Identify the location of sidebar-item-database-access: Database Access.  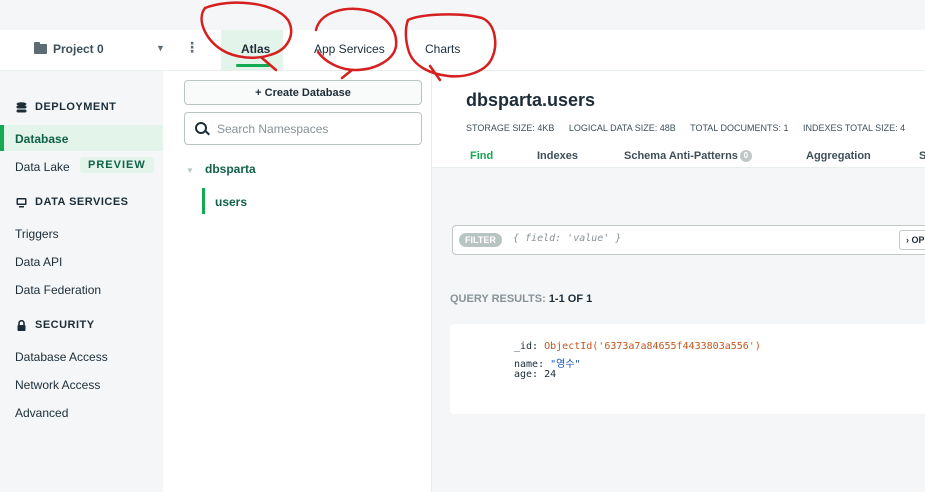
(61, 357).